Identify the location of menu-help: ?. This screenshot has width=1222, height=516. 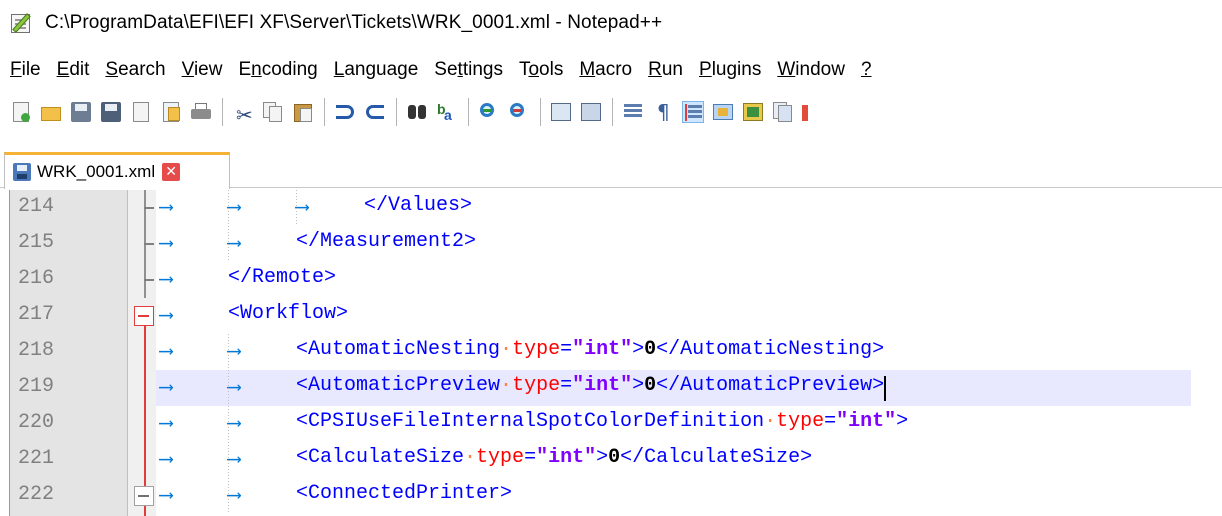
(866, 70).